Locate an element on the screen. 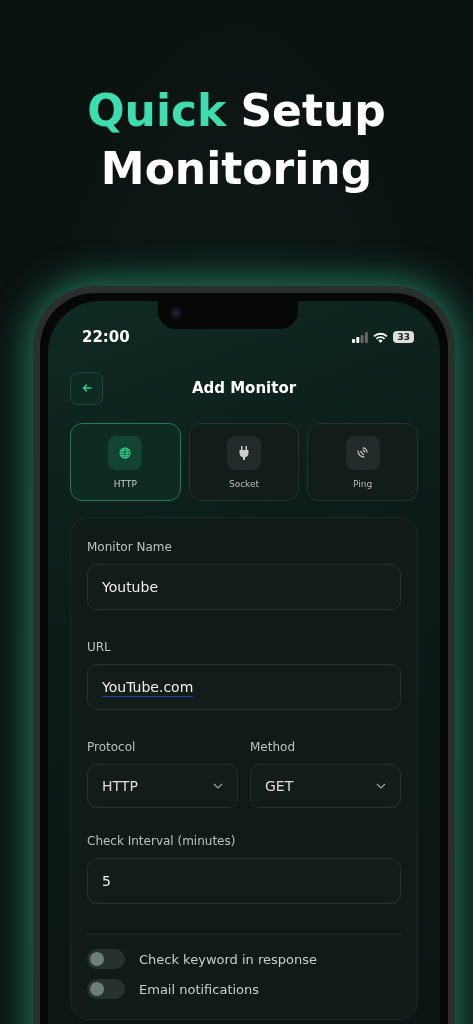 The width and height of the screenshot is (473, 1024). screen-title: Add Monitor is located at coordinates (244, 388).